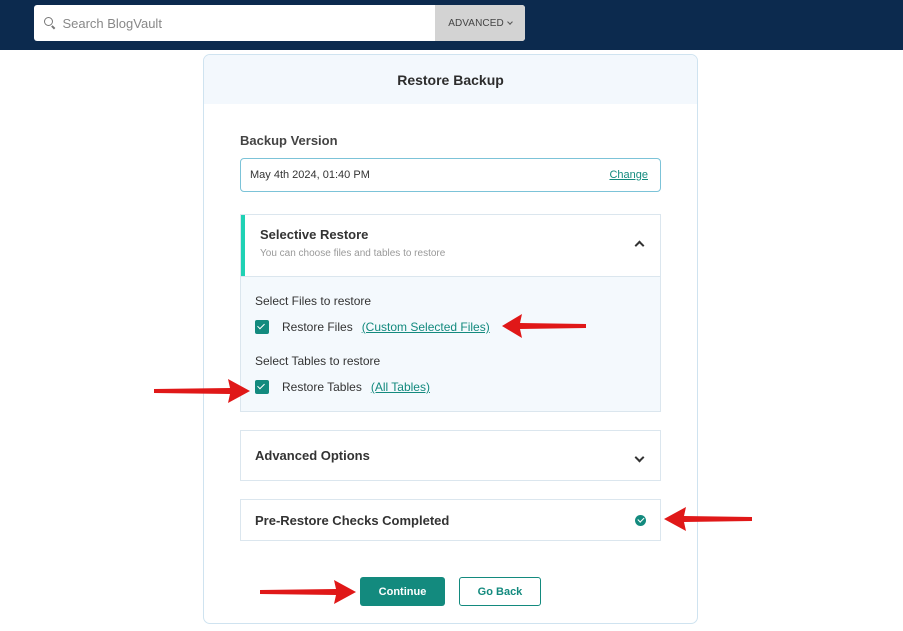 Image resolution: width=903 pixels, height=631 pixels. I want to click on advanced-options-accordion: Advanced Options, so click(450, 455).